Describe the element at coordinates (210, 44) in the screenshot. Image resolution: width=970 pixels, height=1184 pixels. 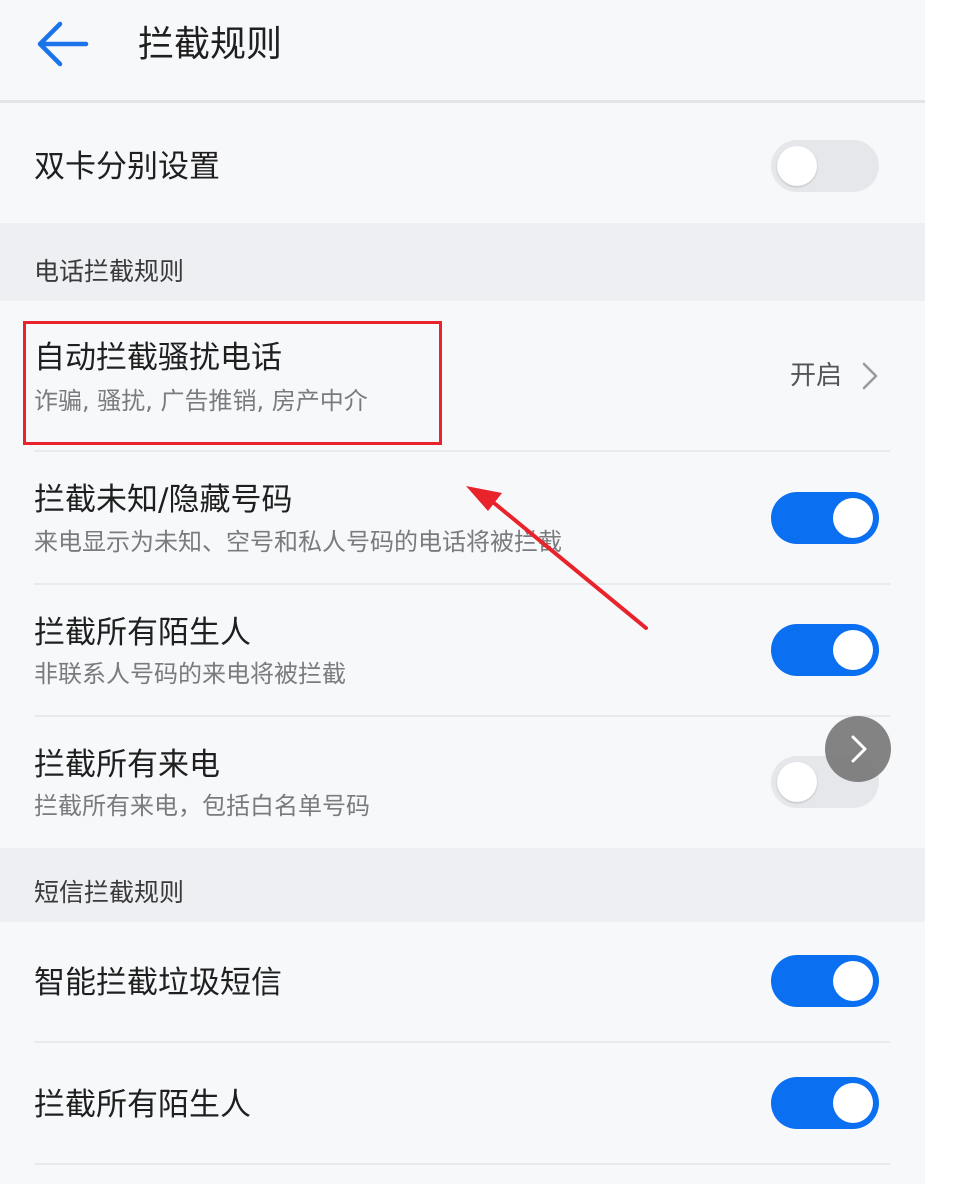
I see `page-title: 拦截规则` at that location.